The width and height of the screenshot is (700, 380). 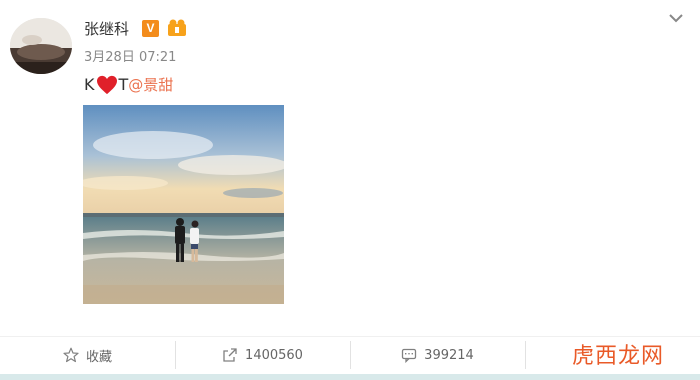 I want to click on comment-icon, so click(x=409, y=355).